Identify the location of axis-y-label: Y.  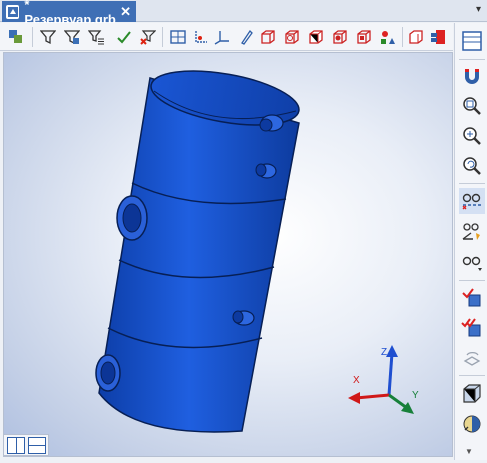
(415, 395).